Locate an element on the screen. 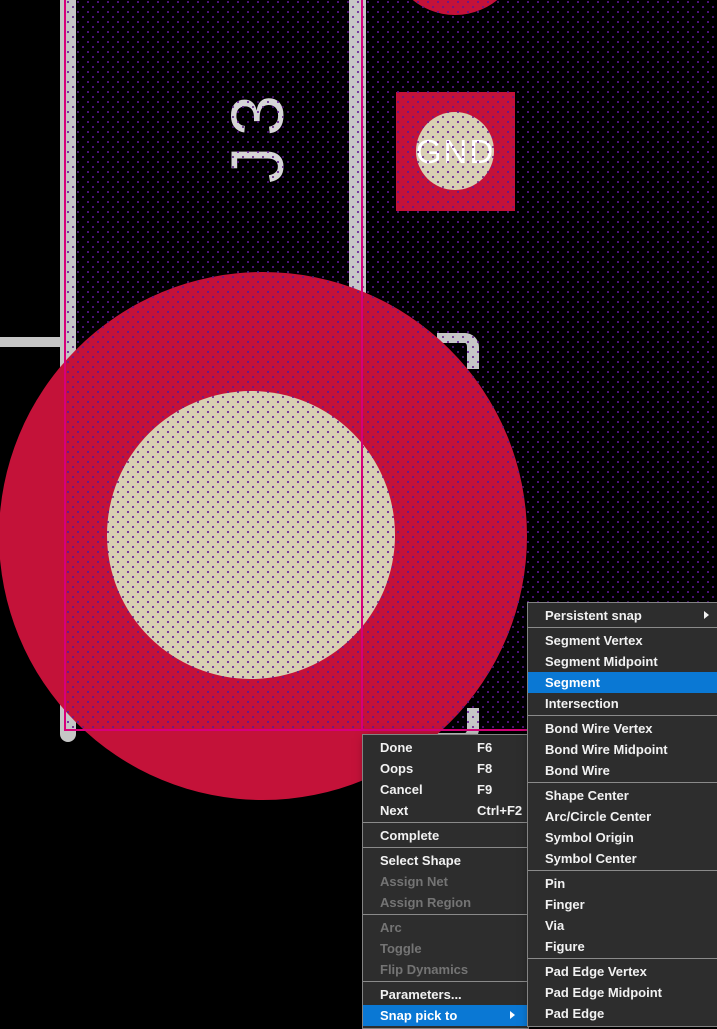 This screenshot has width=717, height=1029. menu-item-assign-net: Assign Net is located at coordinates (445, 881).